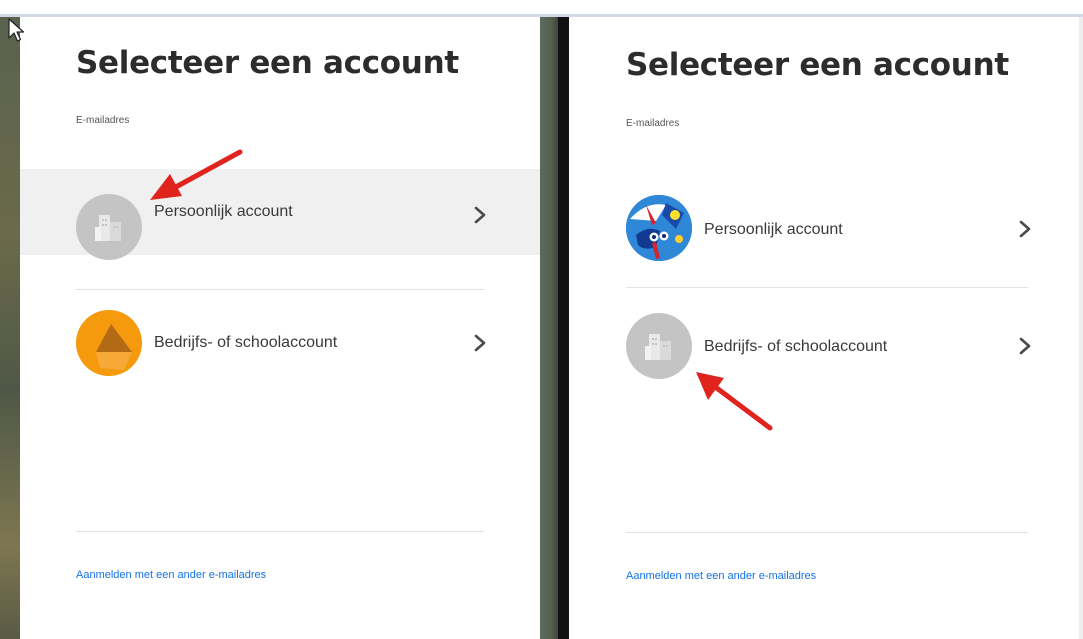 The height and width of the screenshot is (639, 1083). What do you see at coordinates (10, 328) in the screenshot?
I see `background-strip-left` at bounding box center [10, 328].